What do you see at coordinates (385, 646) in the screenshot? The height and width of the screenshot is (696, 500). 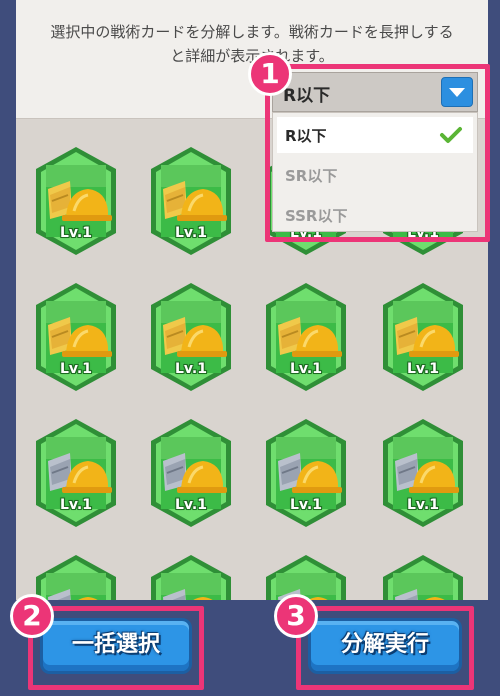 I see `dismantle-execute-button: 分解実行` at bounding box center [385, 646].